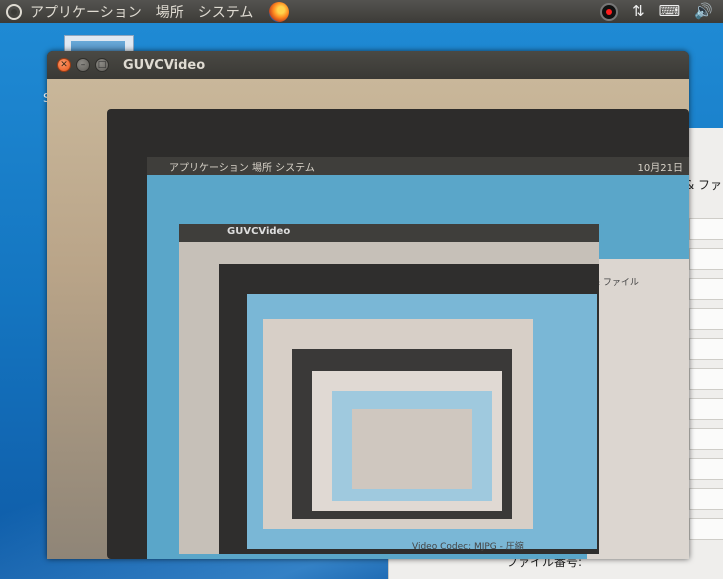 This screenshot has width=723, height=579. What do you see at coordinates (14, 11) in the screenshot?
I see `ubuntu-logo-icon` at bounding box center [14, 11].